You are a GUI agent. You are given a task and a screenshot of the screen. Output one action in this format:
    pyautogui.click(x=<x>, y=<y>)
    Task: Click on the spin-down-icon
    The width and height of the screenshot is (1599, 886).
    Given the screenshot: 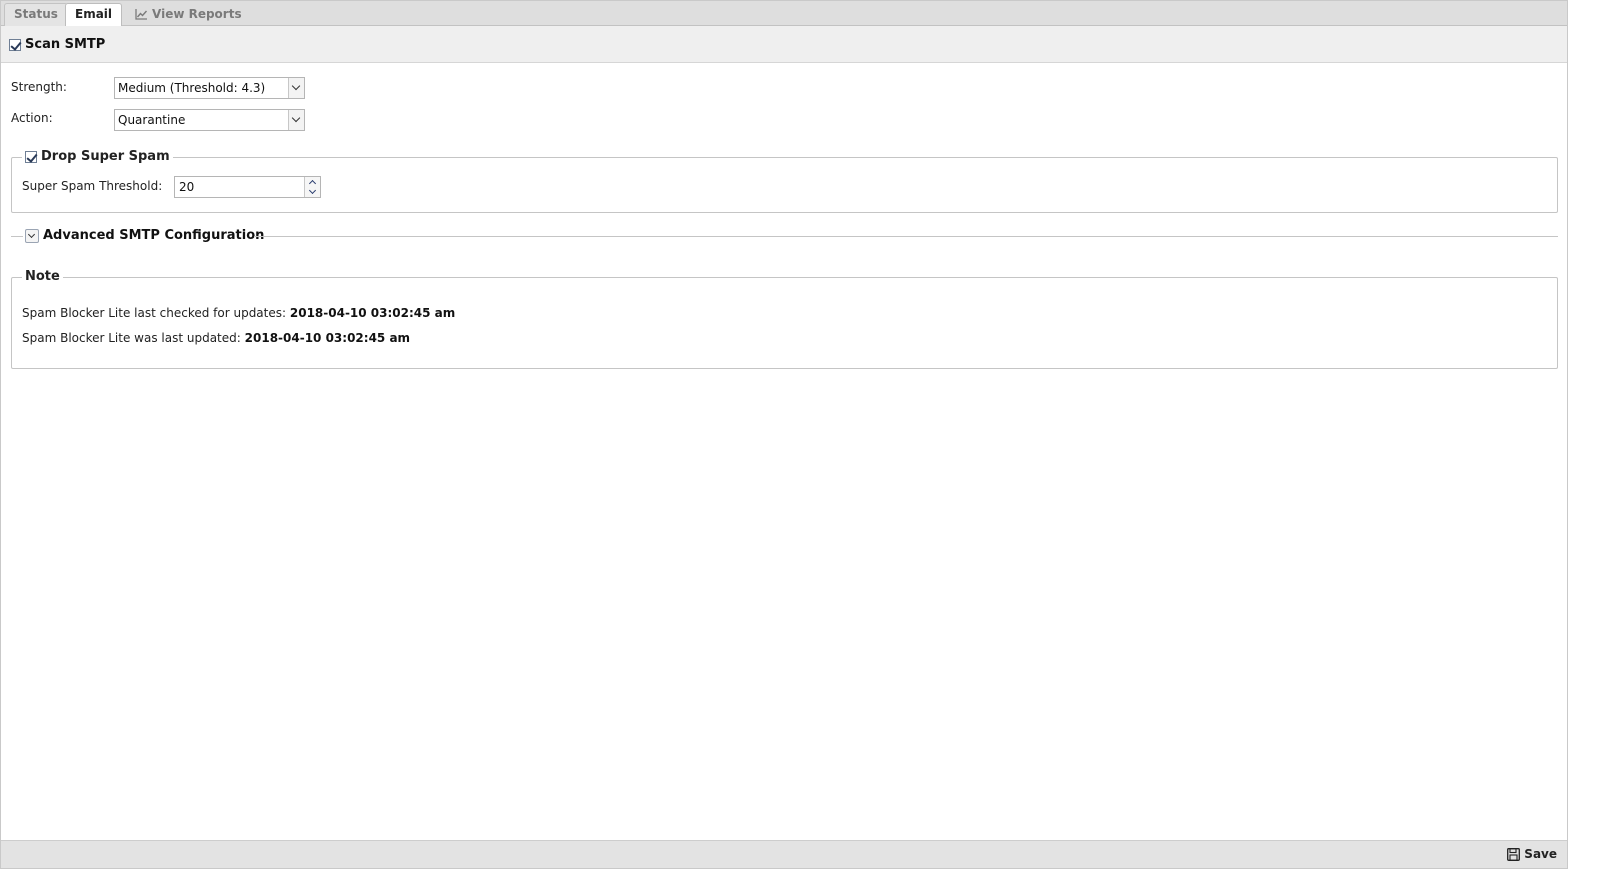 What is the action you would take?
    pyautogui.click(x=313, y=192)
    